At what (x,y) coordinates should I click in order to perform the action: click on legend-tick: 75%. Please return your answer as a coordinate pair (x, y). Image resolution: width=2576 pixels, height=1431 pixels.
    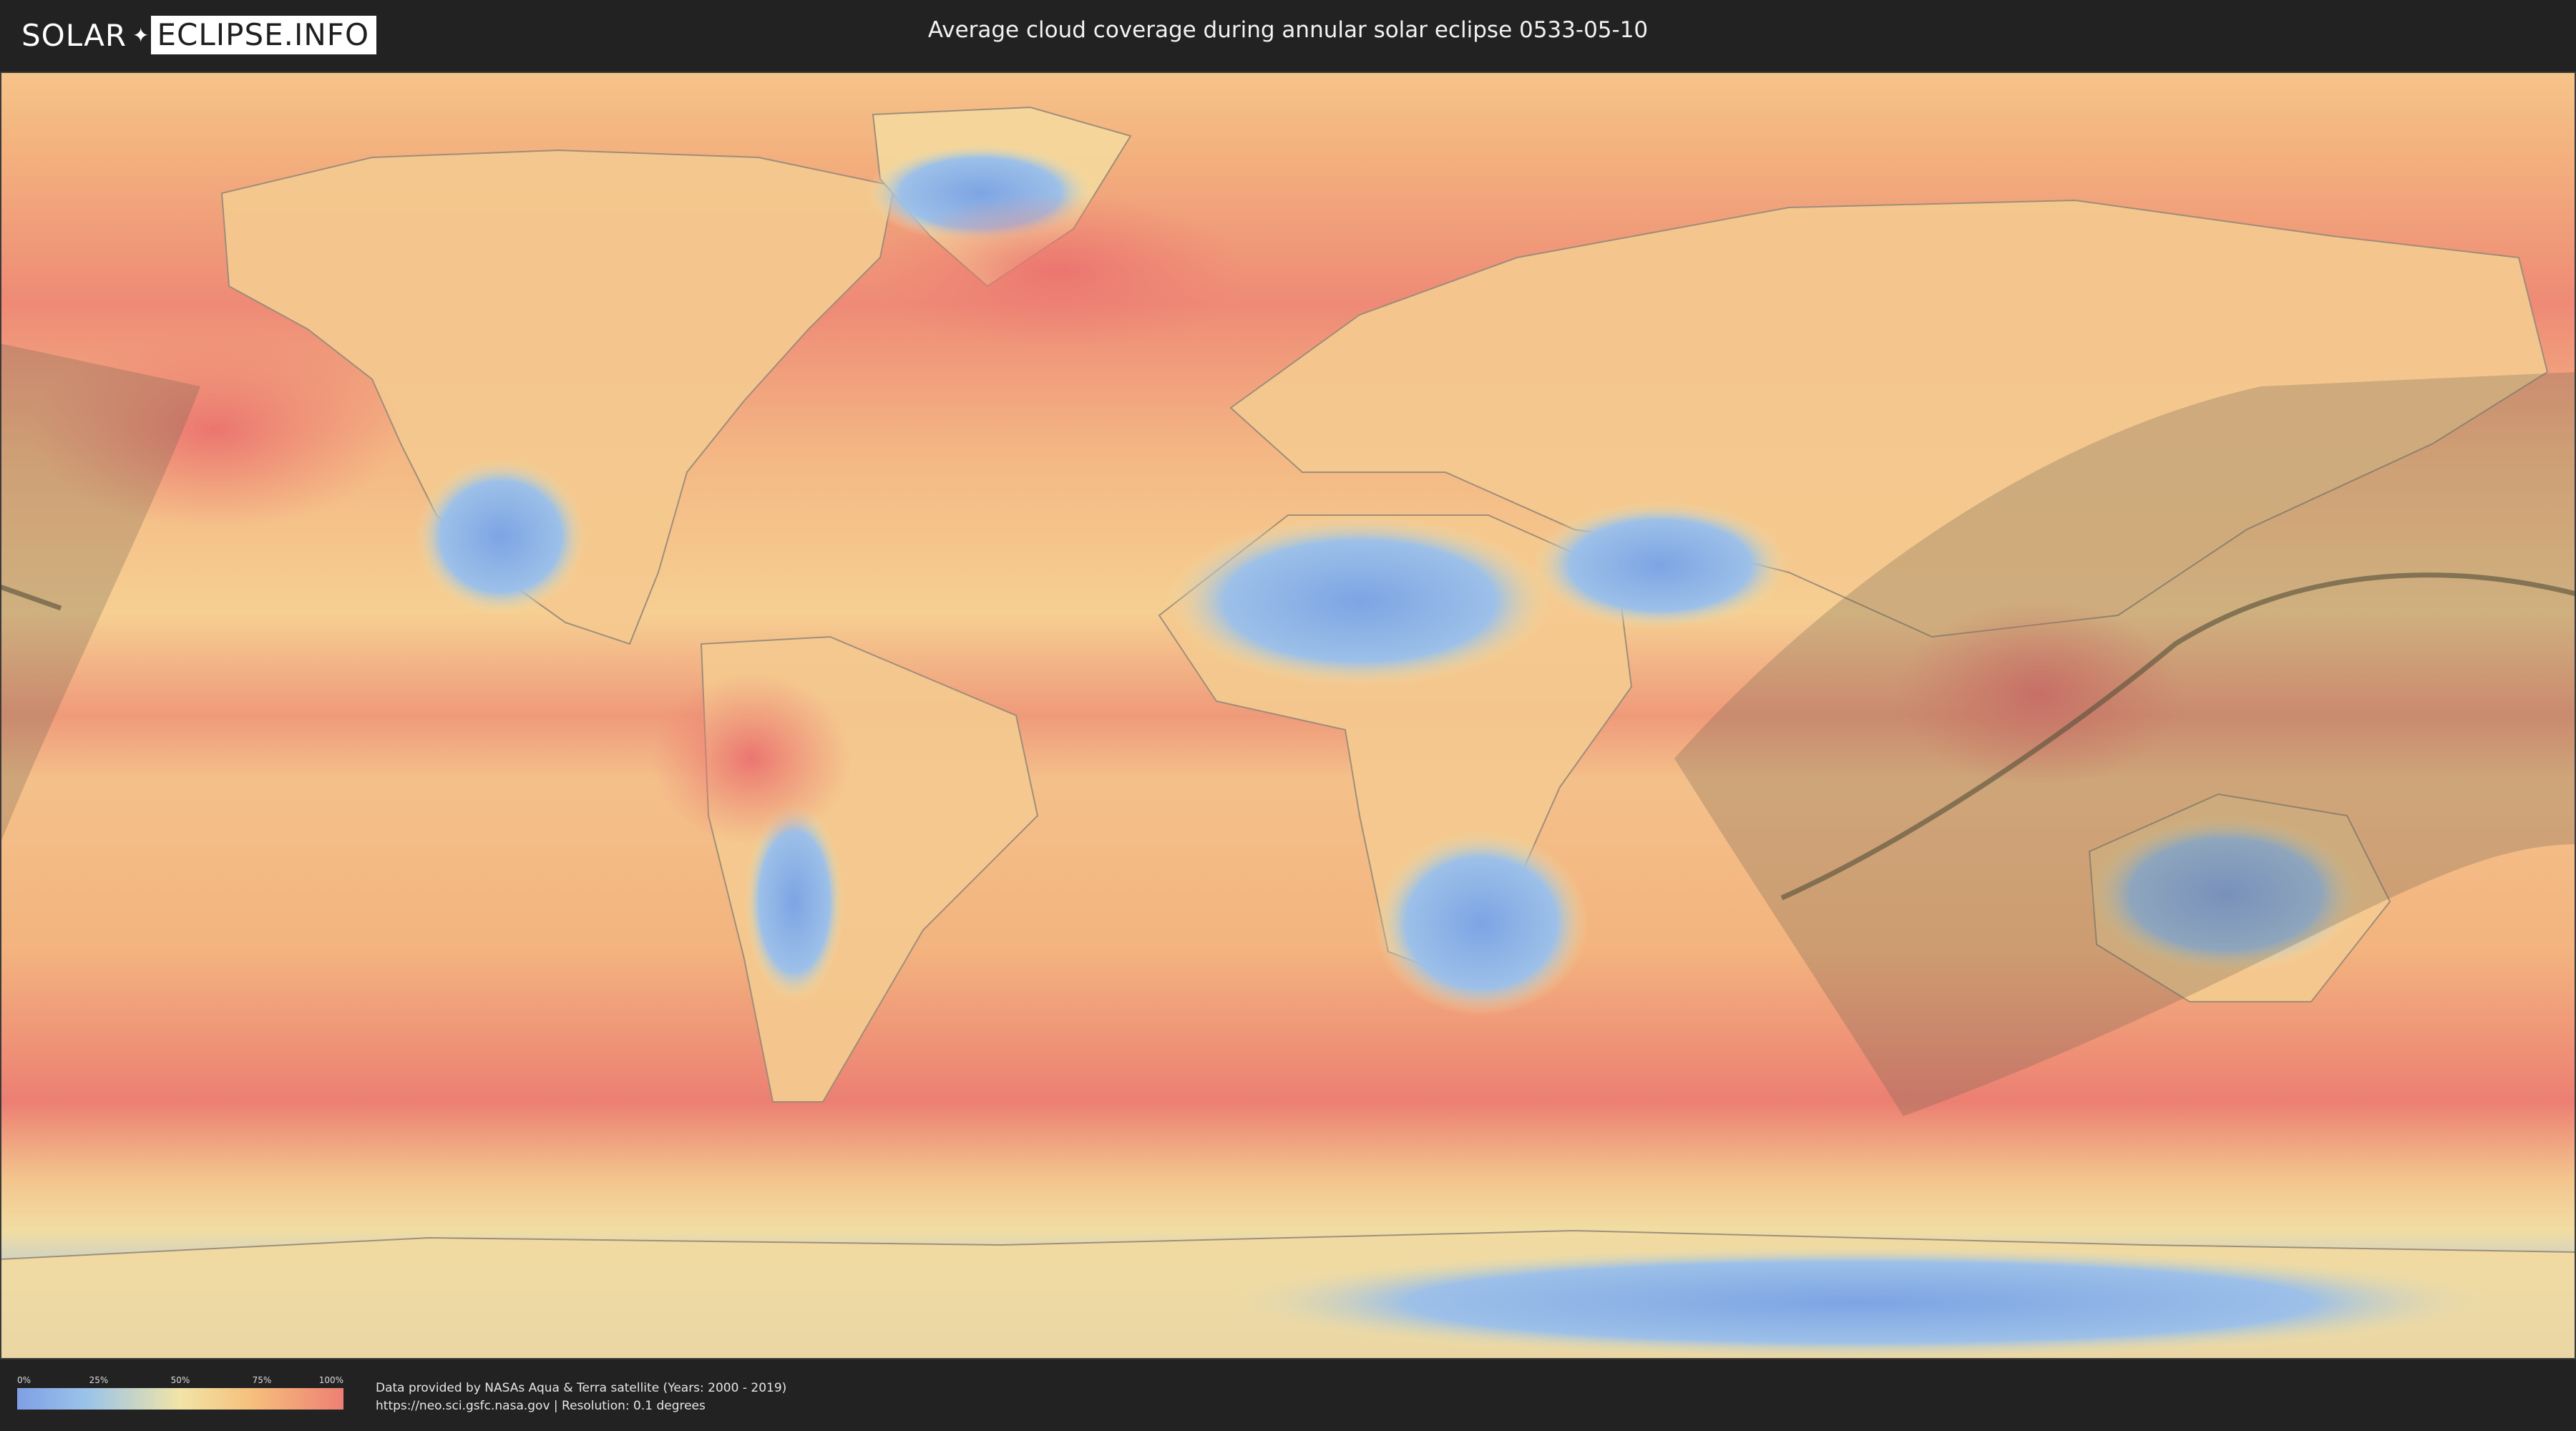
    Looking at the image, I should click on (262, 1380).